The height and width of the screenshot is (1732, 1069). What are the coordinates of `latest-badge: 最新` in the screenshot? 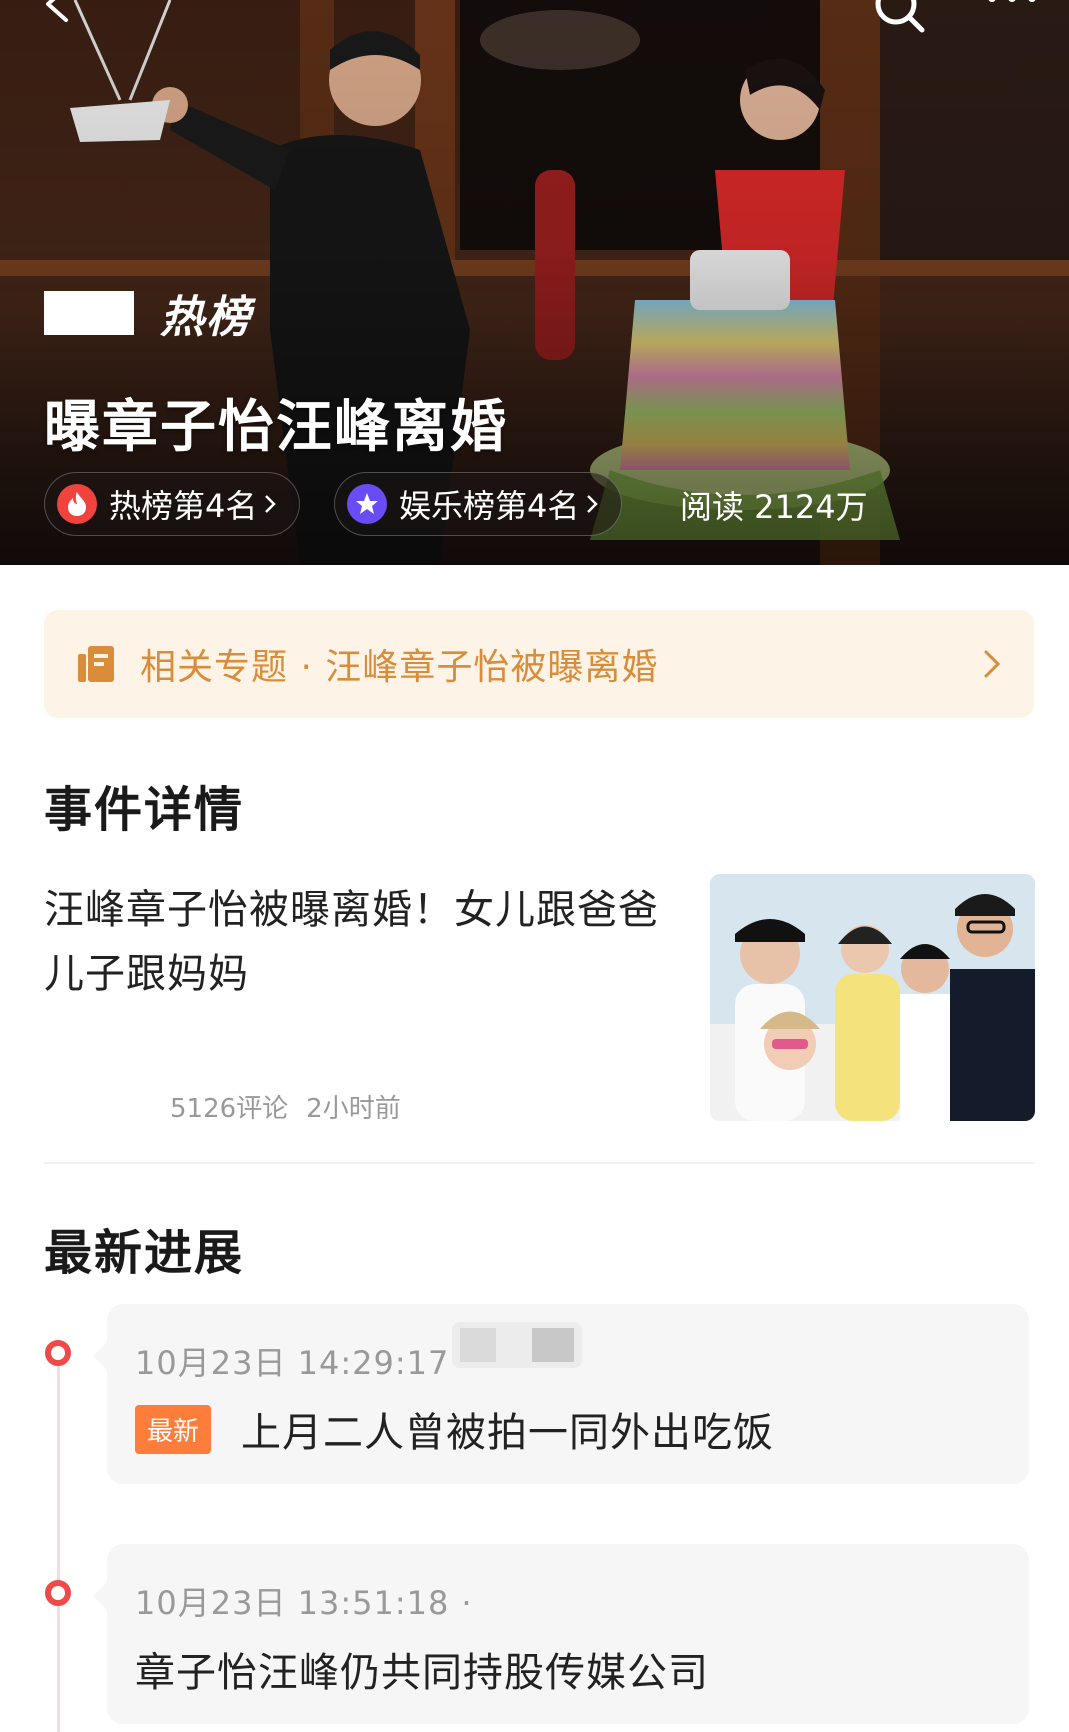 It's located at (173, 1429).